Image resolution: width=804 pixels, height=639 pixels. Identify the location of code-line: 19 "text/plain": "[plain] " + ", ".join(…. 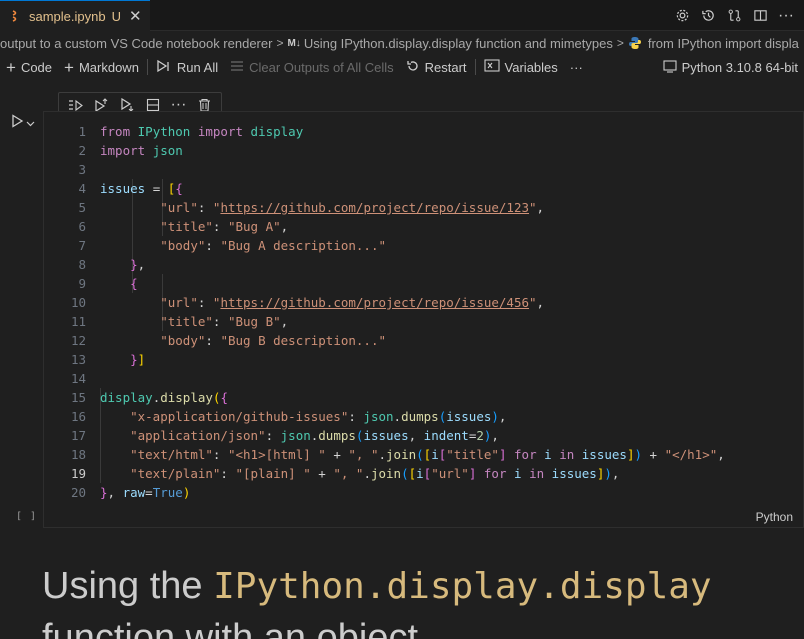
(345, 473).